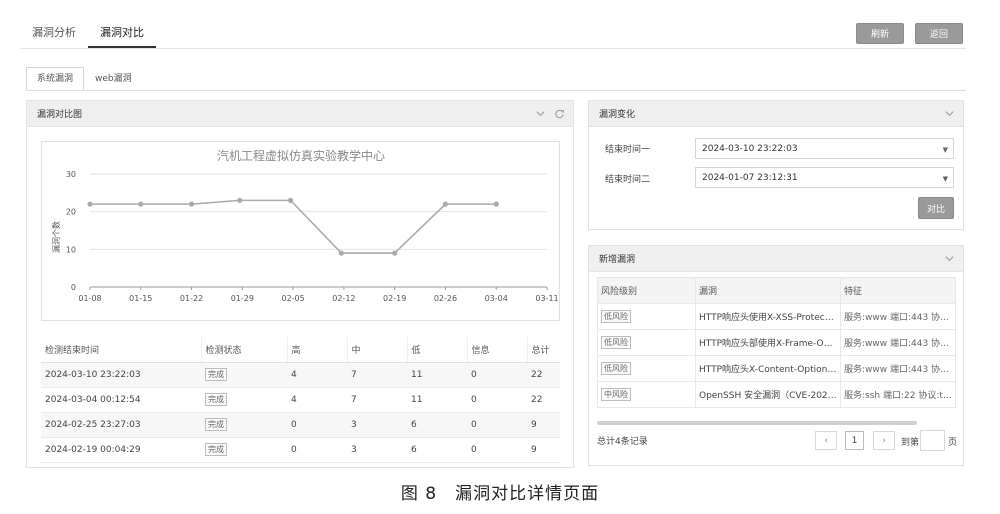  I want to click on prev-page-button: ‹, so click(826, 440).